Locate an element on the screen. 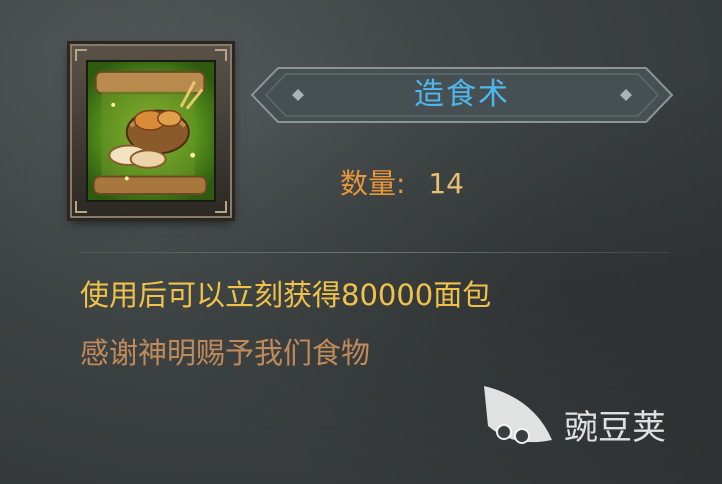 This screenshot has height=484, width=722. watermark-text: 豌豆荚 is located at coordinates (615, 428).